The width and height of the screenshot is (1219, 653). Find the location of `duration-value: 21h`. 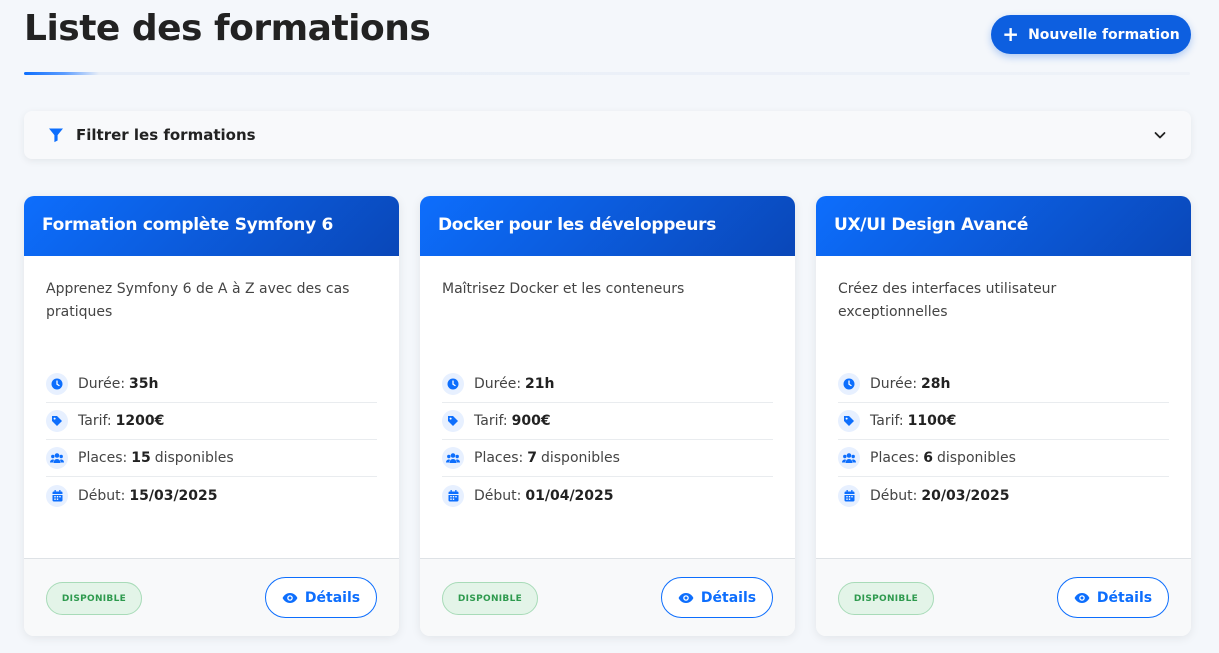

duration-value: 21h is located at coordinates (540, 384).